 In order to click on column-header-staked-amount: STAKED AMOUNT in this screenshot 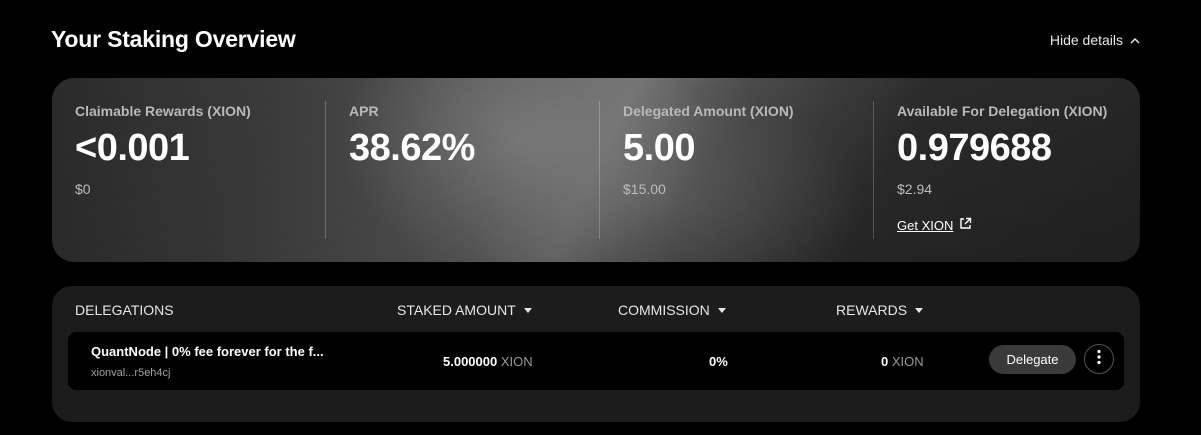, I will do `click(464, 310)`.